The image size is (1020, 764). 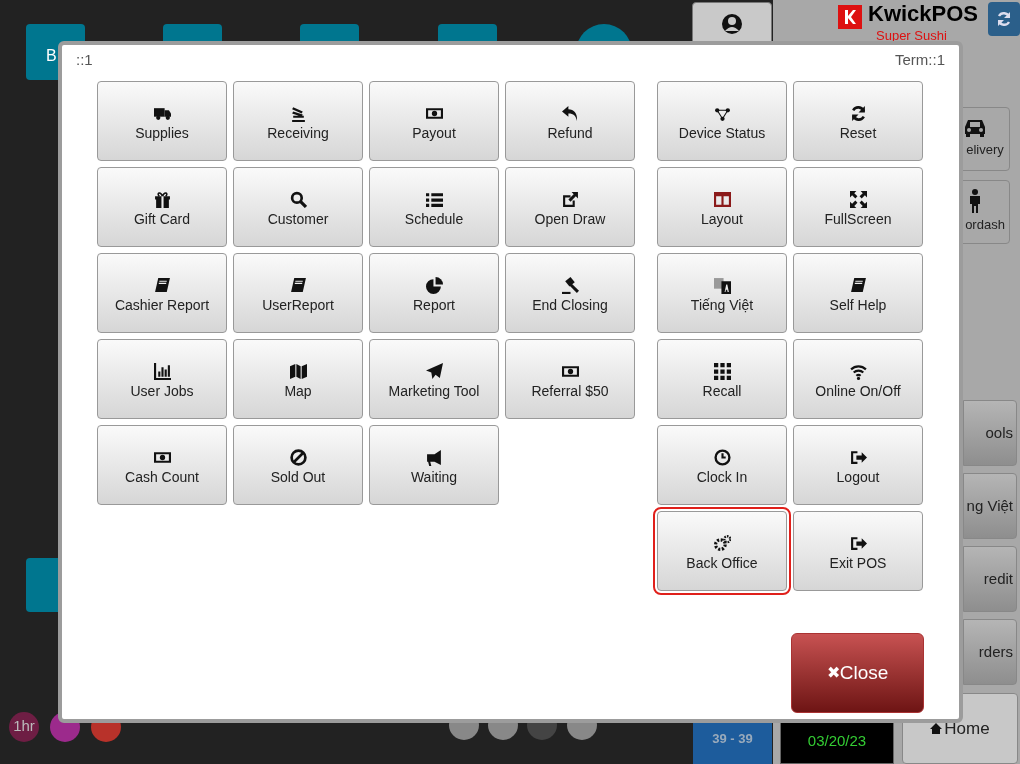 I want to click on menu-button: Waiting, so click(x=434, y=465).